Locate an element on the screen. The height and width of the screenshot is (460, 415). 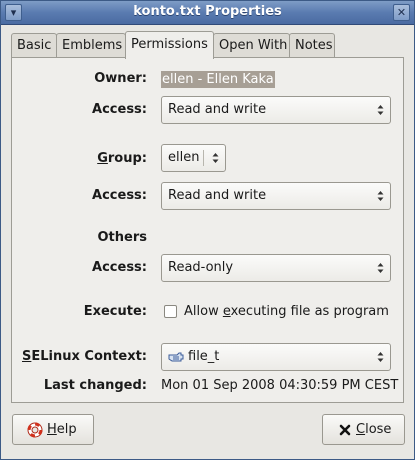
execute-checkbox is located at coordinates (170, 311).